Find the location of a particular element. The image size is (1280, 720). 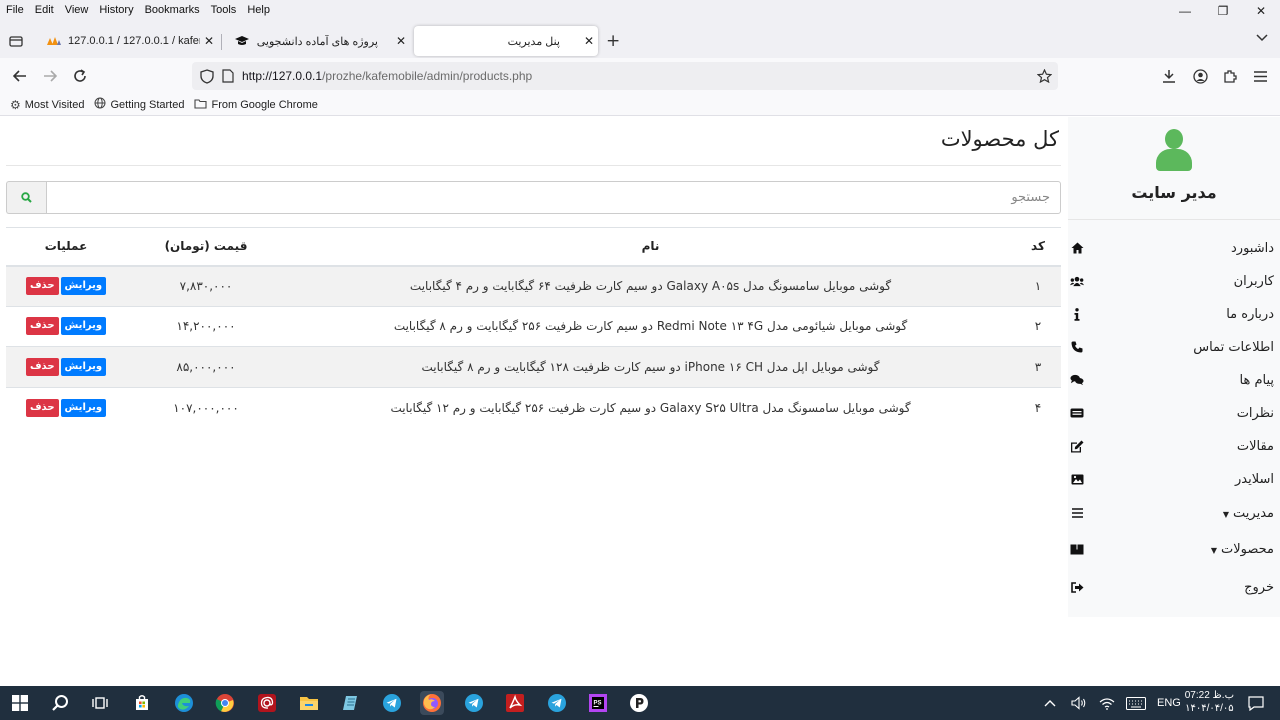

sidebar-item-label: اطلاعات تماس is located at coordinates (1233, 347).